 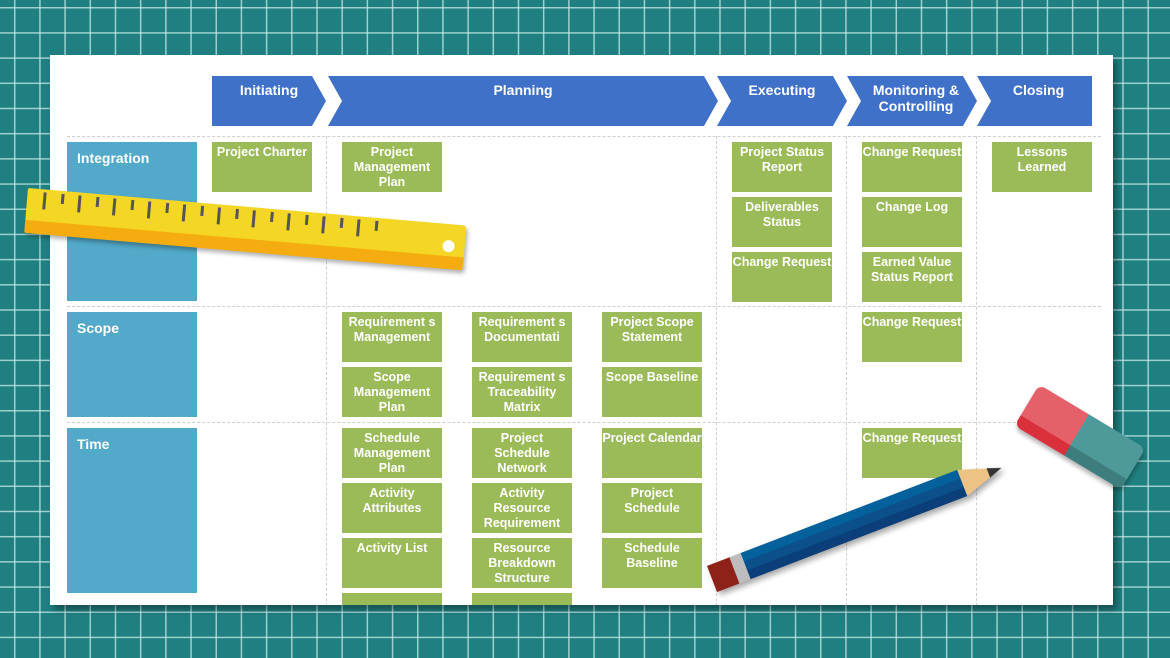 I want to click on deliverable-box: Project Schedule Network, so click(x=522, y=453).